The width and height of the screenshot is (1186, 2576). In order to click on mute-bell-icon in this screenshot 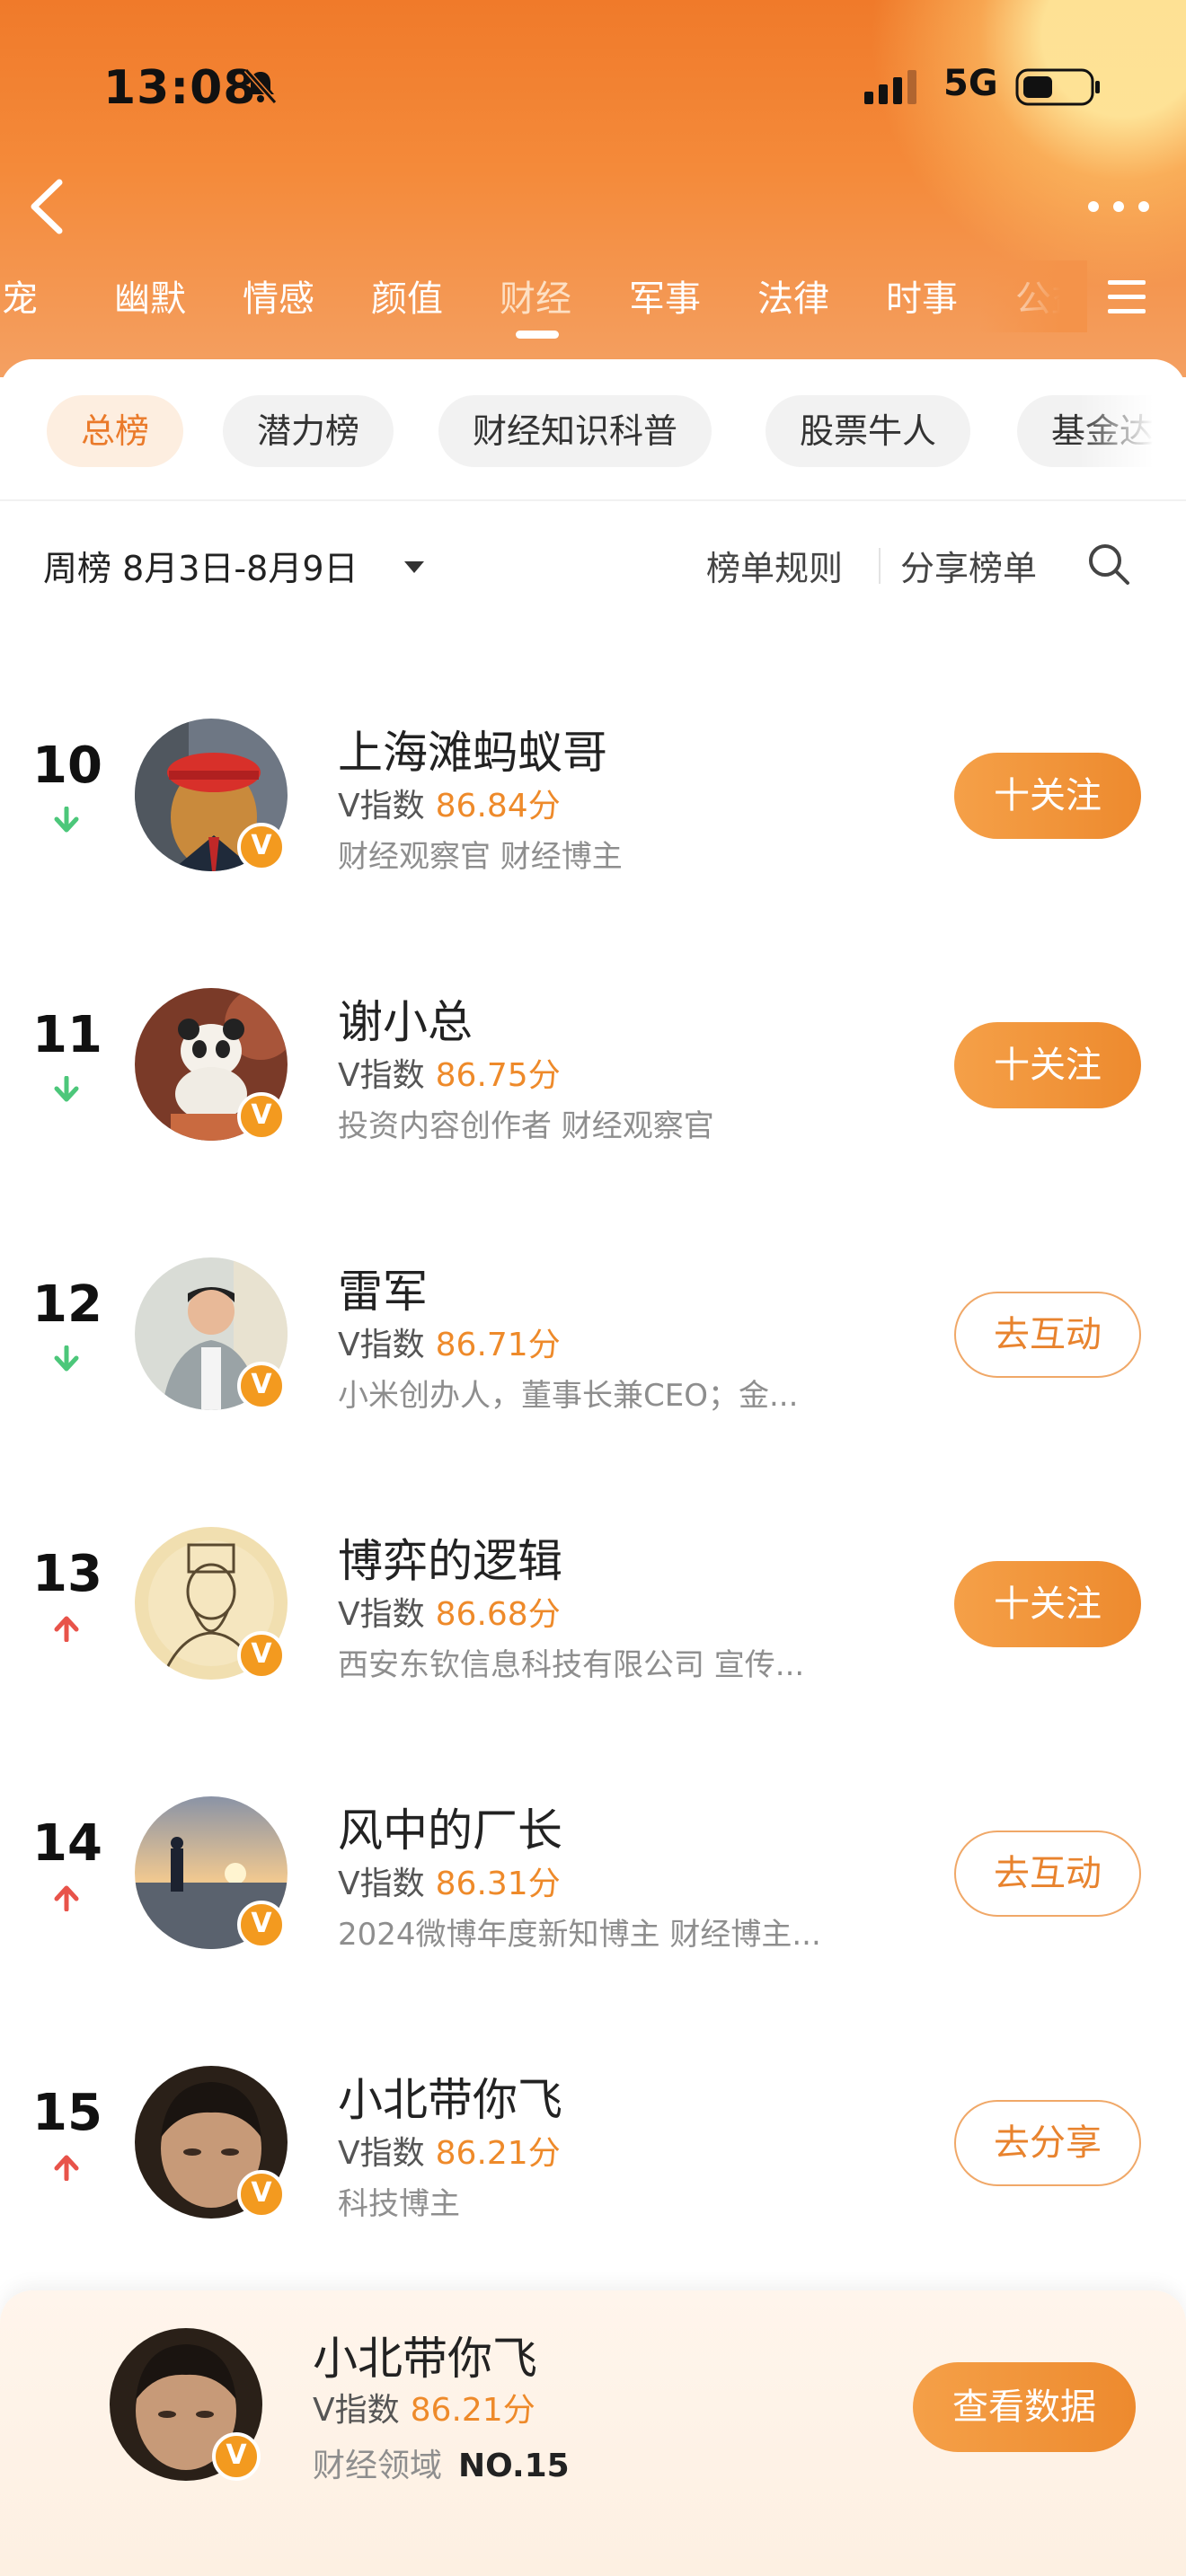, I will do `click(260, 86)`.